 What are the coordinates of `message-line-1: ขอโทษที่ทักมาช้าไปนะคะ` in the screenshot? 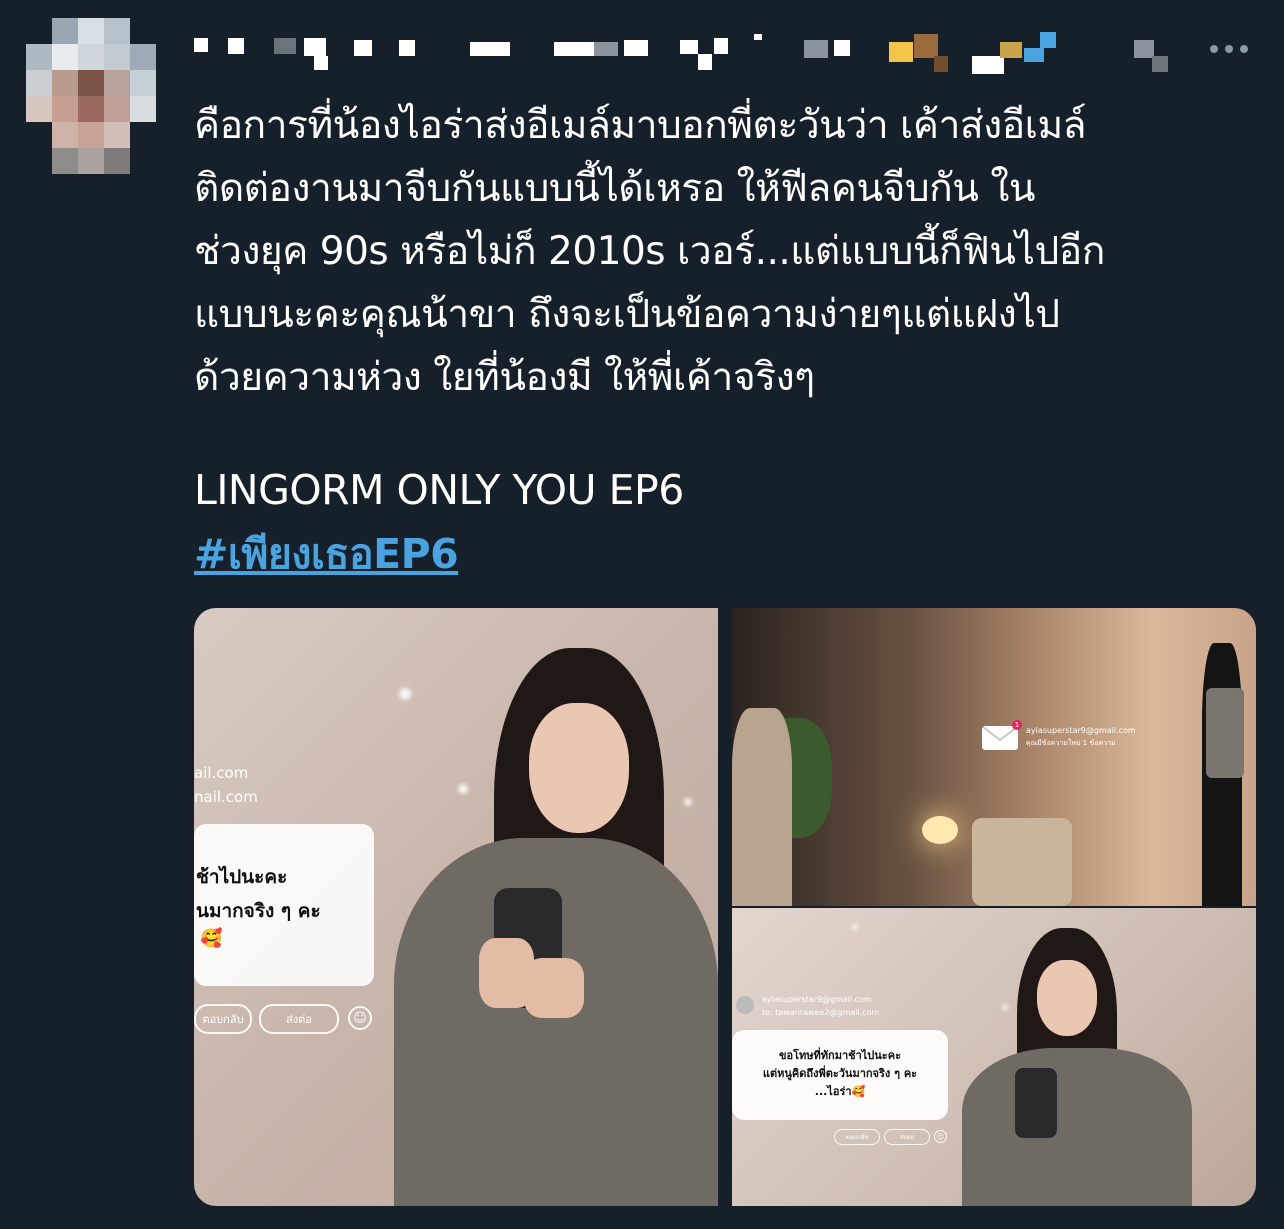 It's located at (840, 1055).